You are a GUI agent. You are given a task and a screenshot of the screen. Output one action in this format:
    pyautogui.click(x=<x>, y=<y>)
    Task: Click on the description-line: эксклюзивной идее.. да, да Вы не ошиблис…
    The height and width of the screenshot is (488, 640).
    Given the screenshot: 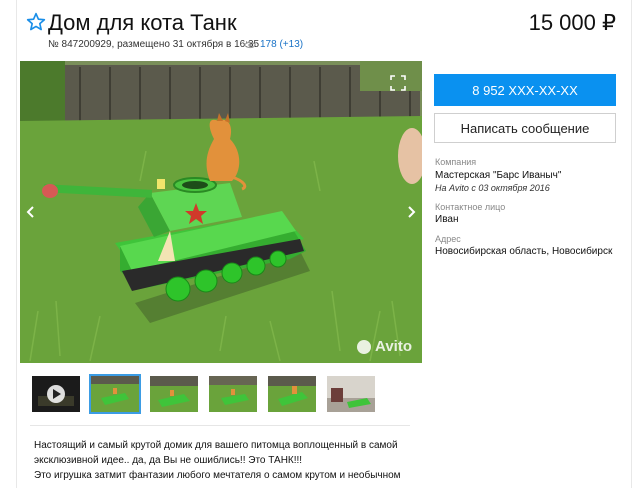 What is the action you would take?
    pyautogui.click(x=168, y=460)
    